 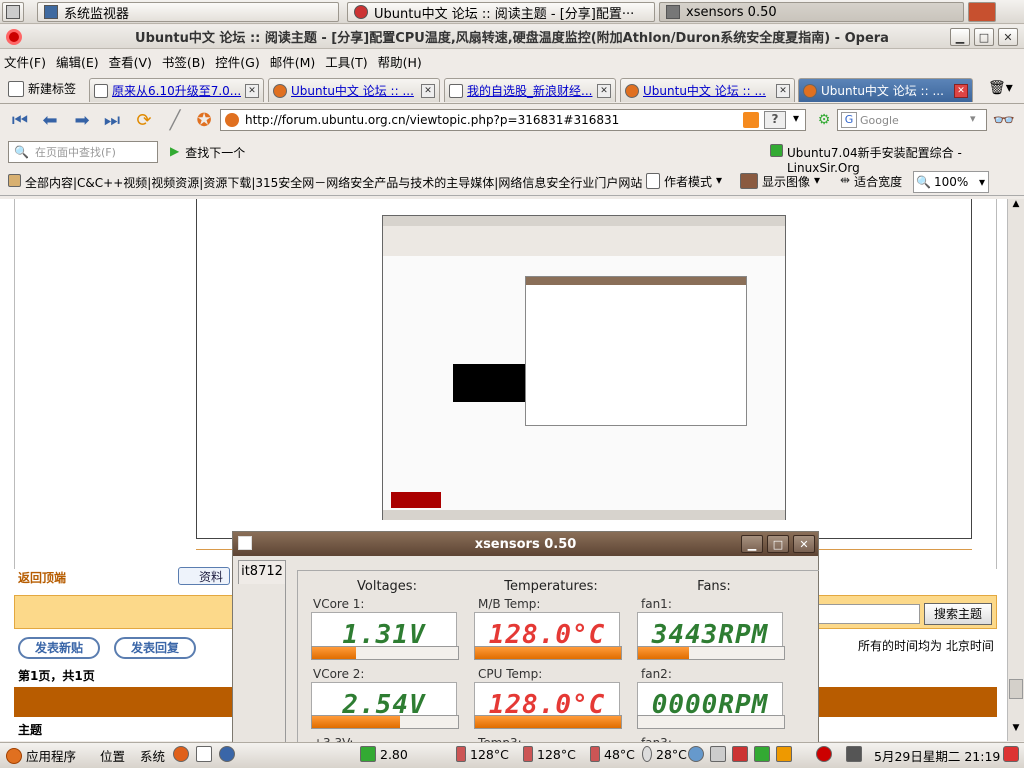 I want to click on tab-1: 原来从6.10升级至7.0... ✕, so click(x=176, y=90).